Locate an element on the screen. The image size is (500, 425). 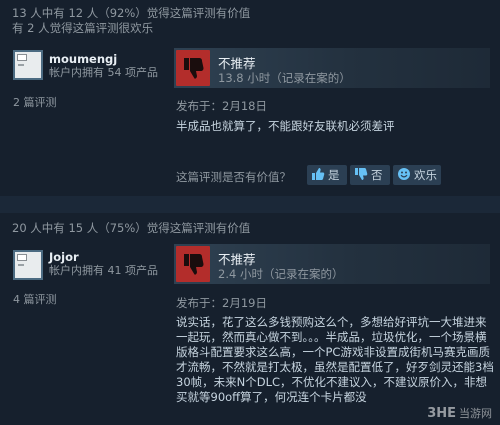
author-name: Jojor is located at coordinates (64, 257).